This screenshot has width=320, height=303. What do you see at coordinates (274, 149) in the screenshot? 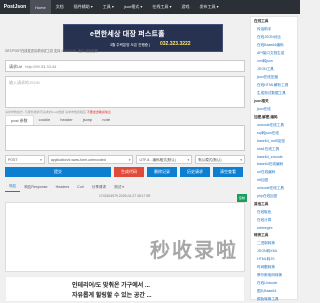
I see `sidebar-link: sha1在线工具` at bounding box center [274, 149].